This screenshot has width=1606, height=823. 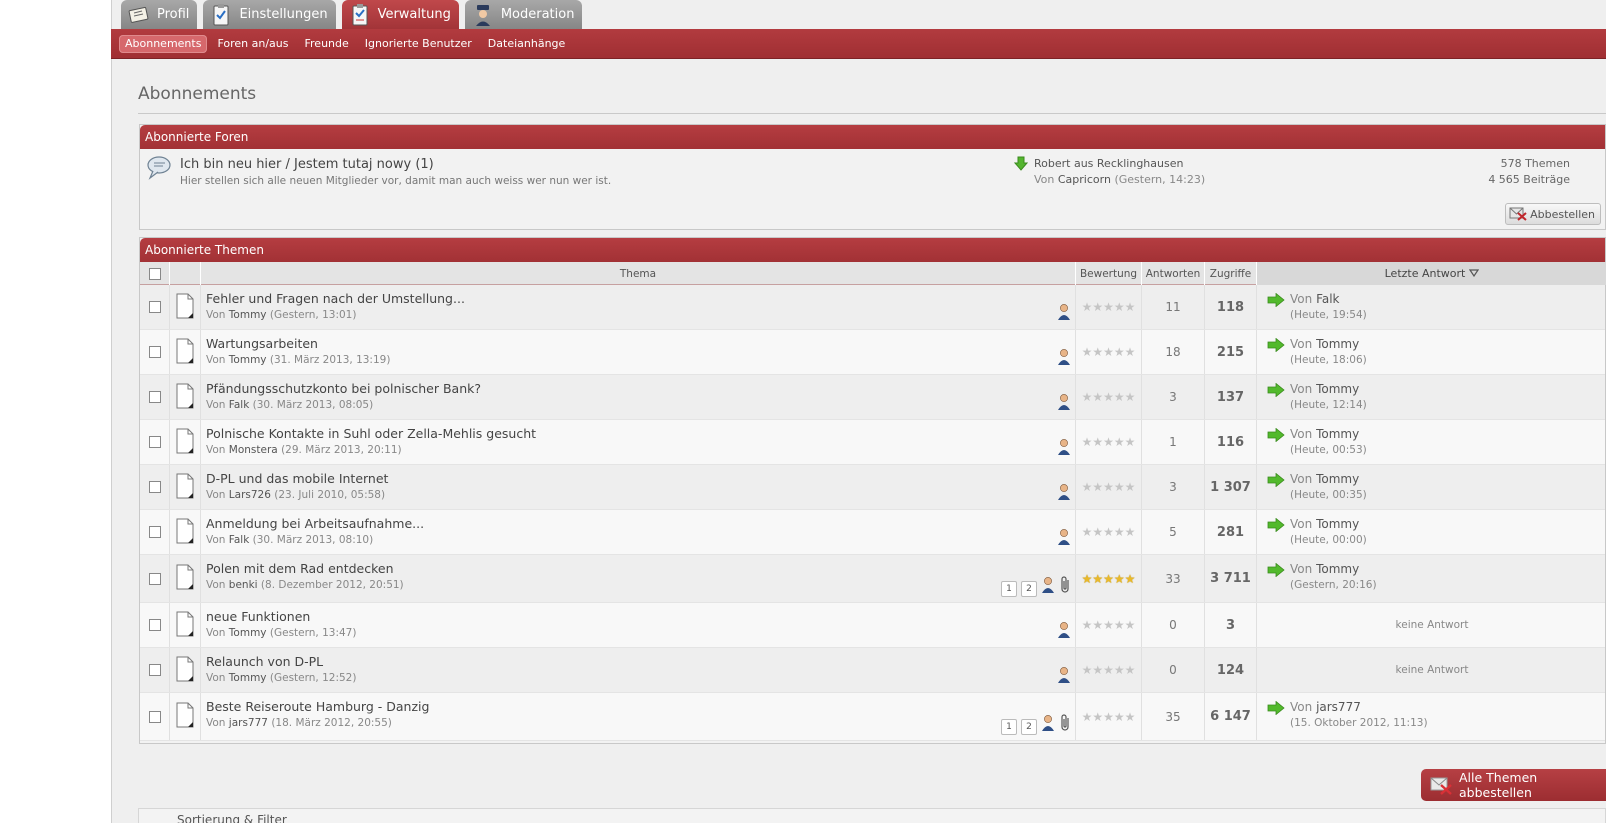 I want to click on column-header-replies: Antworten, so click(x=1173, y=273).